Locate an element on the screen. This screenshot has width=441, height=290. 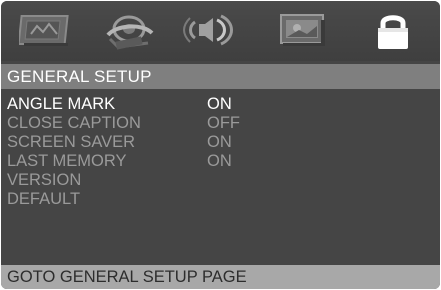
tab-general-setup is located at coordinates (45, 30).